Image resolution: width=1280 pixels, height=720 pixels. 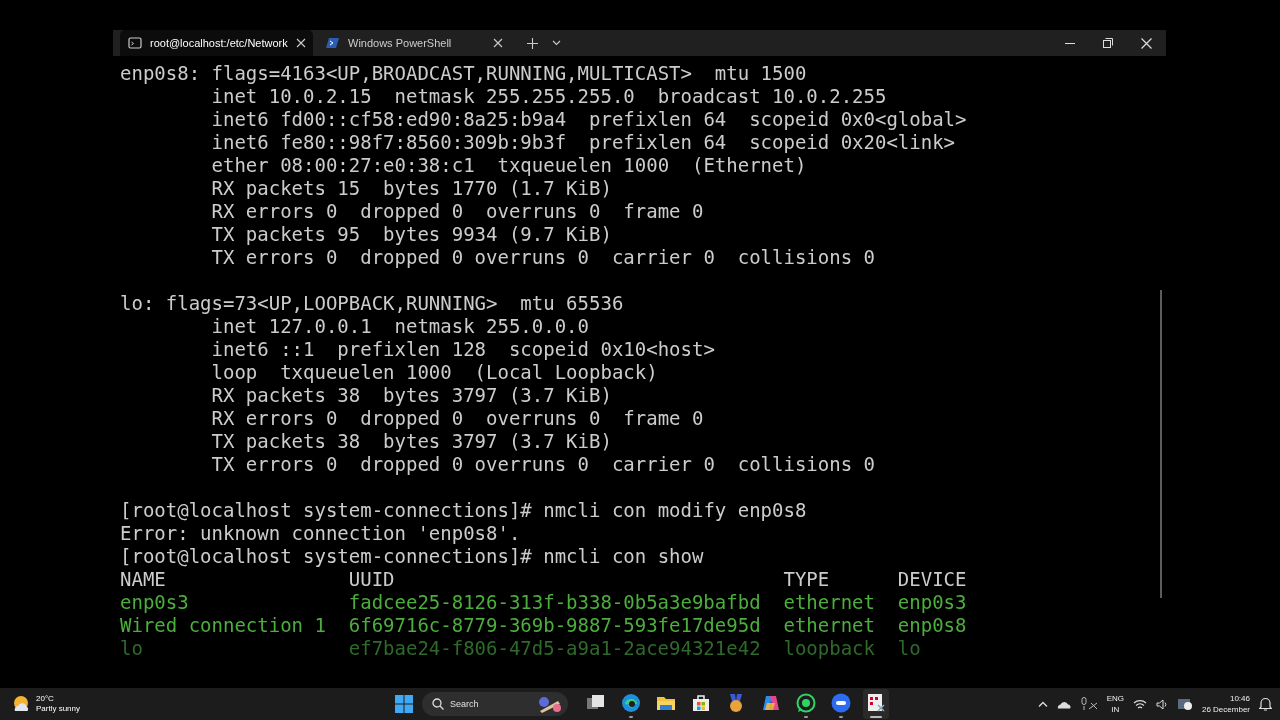 What do you see at coordinates (1115, 709) in the screenshot?
I see `region-text: IN` at bounding box center [1115, 709].